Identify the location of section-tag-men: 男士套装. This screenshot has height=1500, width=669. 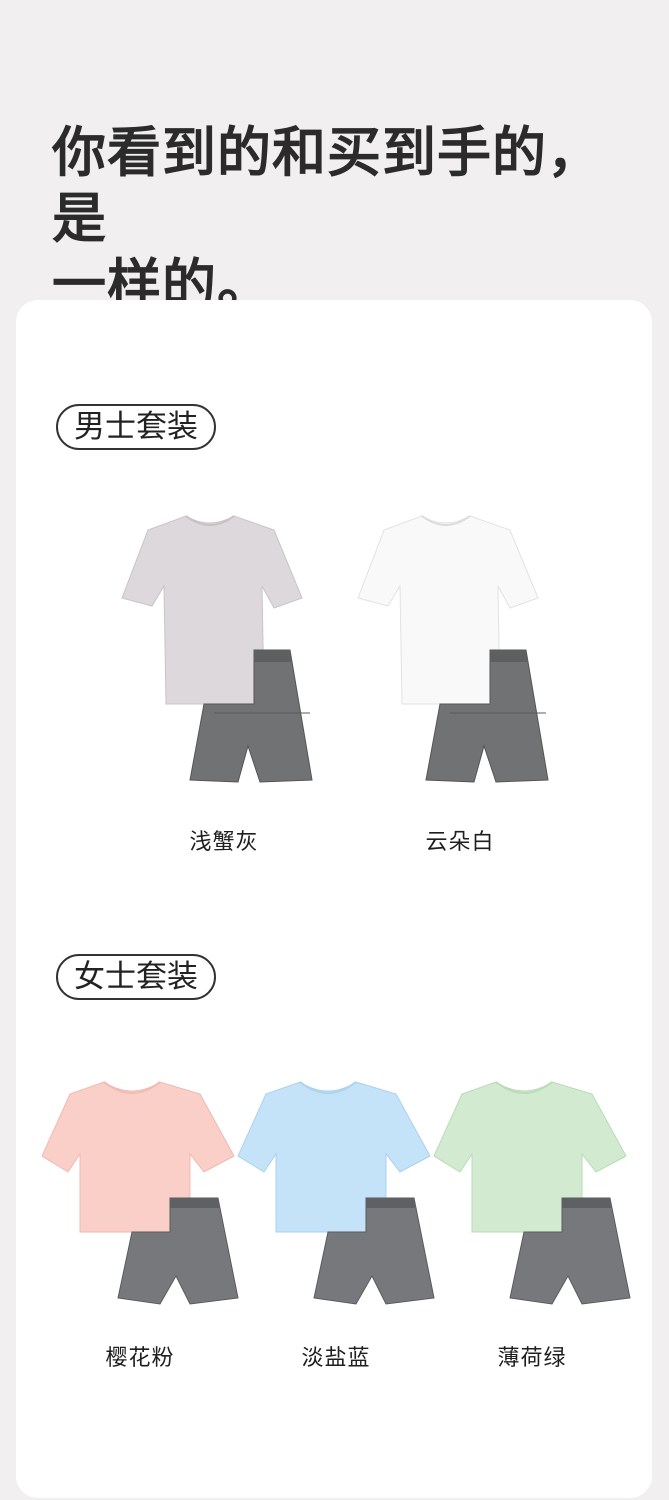
(136, 427).